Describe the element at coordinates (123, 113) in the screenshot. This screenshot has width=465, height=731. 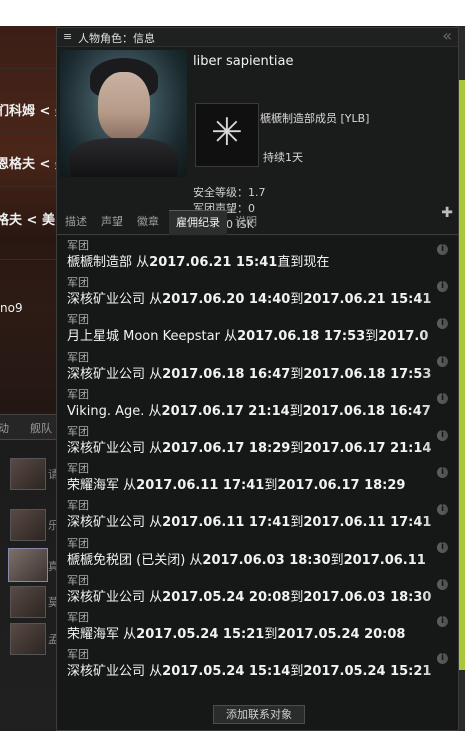
I see `character-portrait` at that location.